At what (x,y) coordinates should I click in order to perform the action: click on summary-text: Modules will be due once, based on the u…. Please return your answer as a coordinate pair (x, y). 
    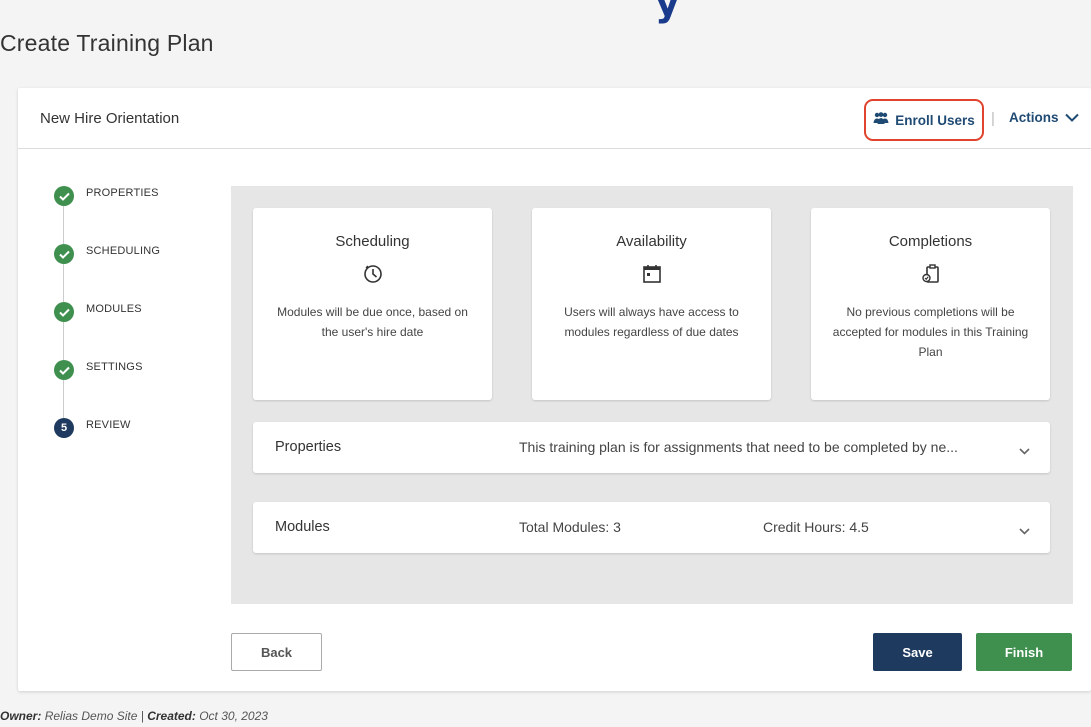
    Looking at the image, I should click on (372, 322).